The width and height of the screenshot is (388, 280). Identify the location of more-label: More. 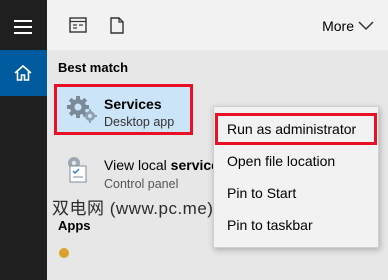
(338, 26).